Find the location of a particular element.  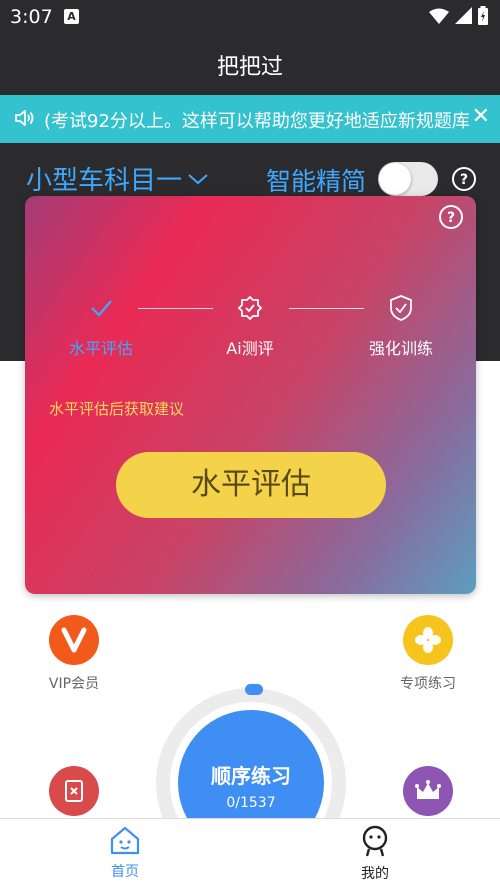

app-header: 把把过 is located at coordinates (250, 64).